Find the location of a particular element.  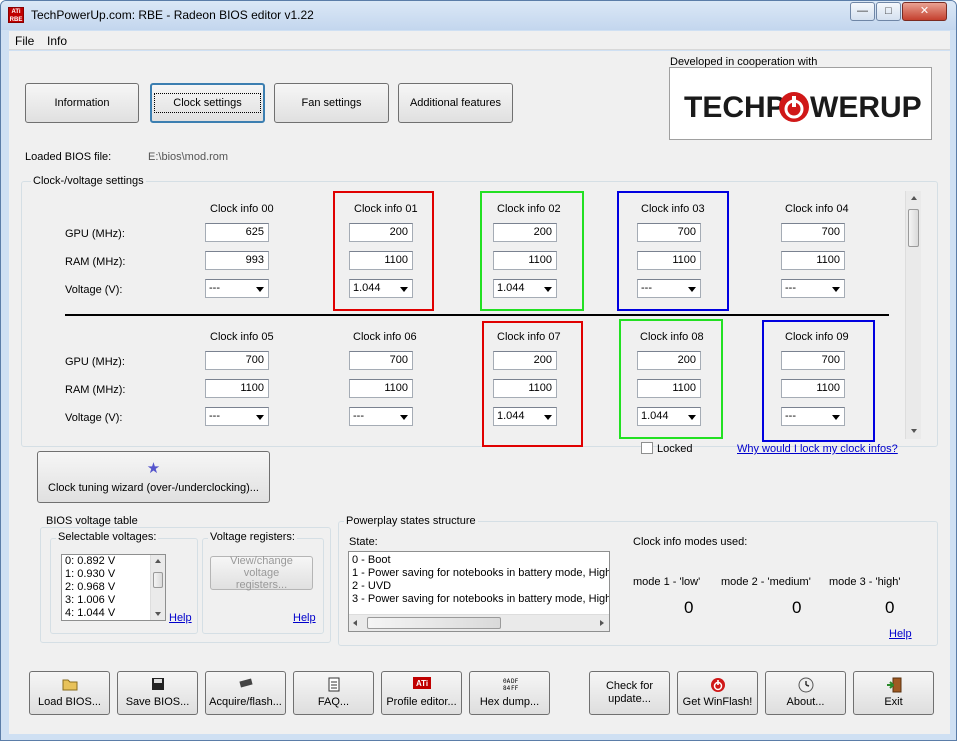

clock-info-05-voltage-select: --- is located at coordinates (237, 416).